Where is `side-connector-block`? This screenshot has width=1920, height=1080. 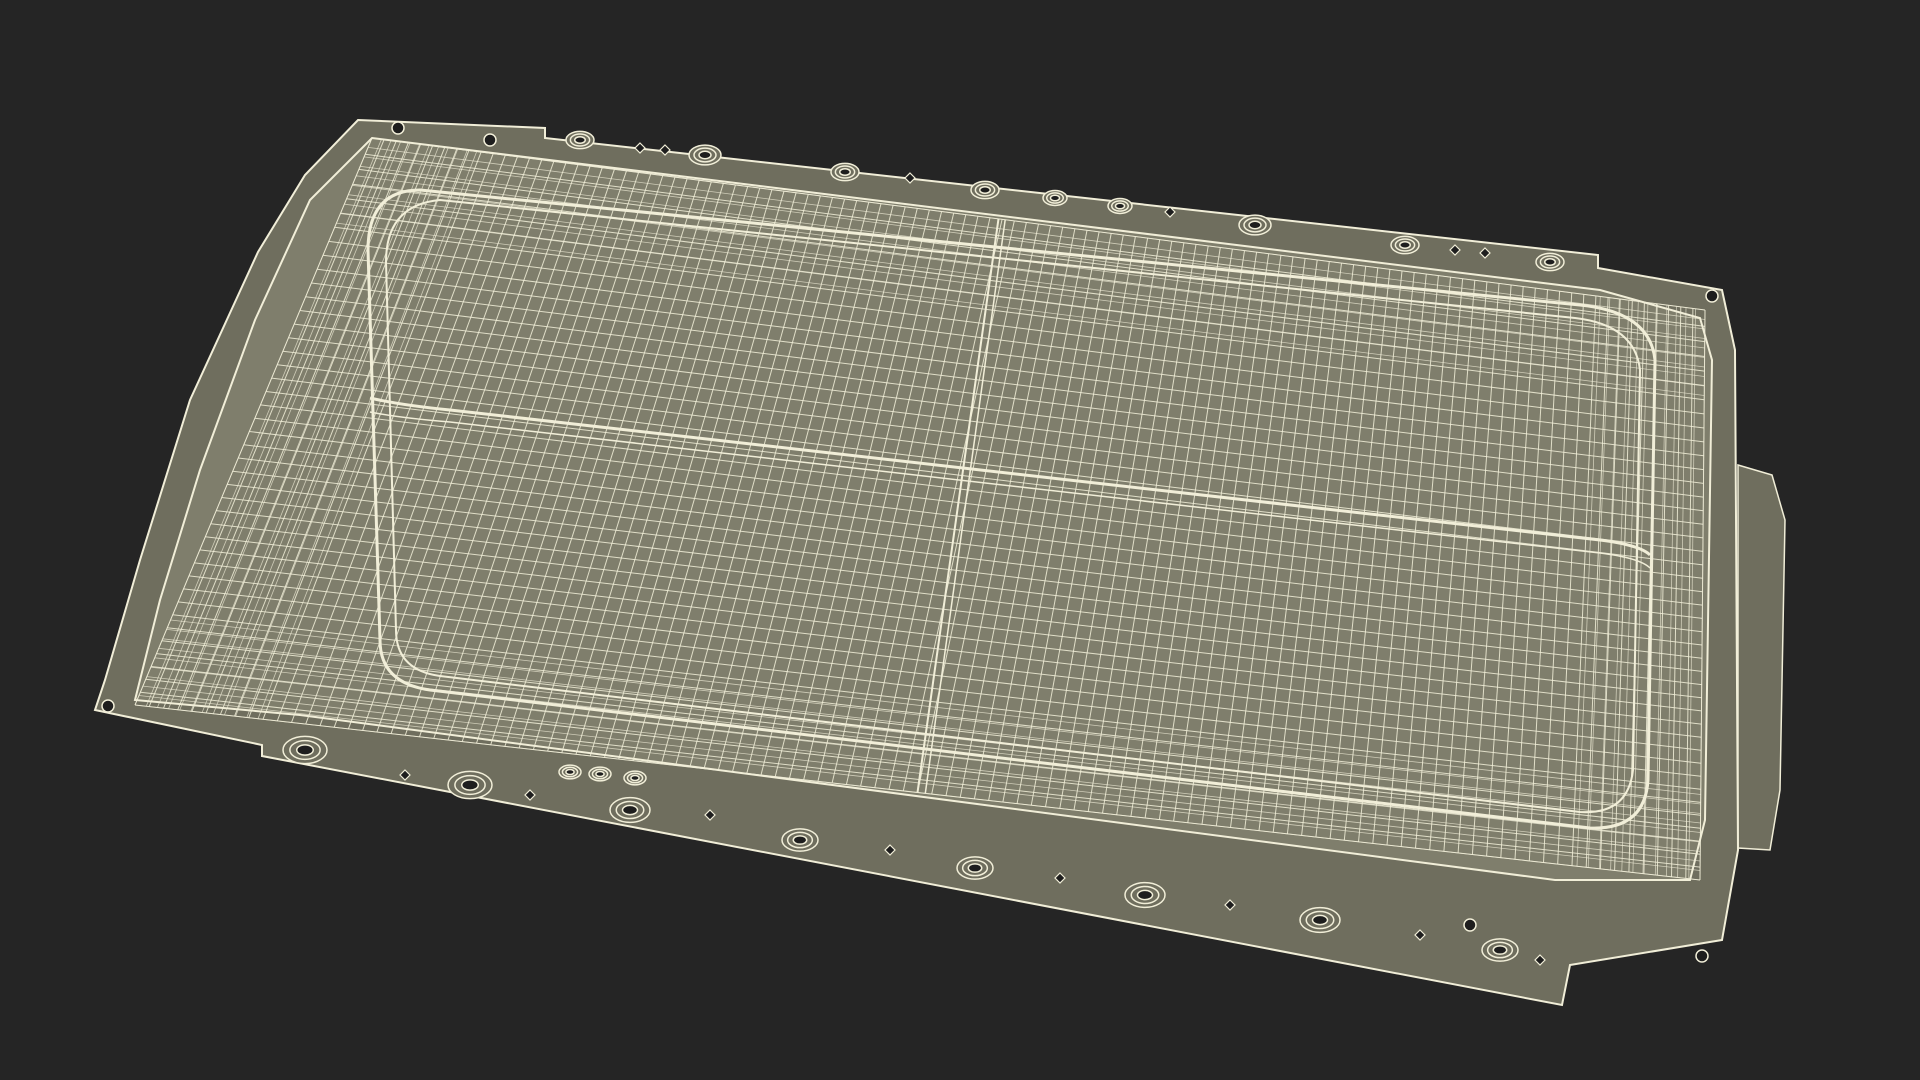
side-connector-block is located at coordinates (1761, 657).